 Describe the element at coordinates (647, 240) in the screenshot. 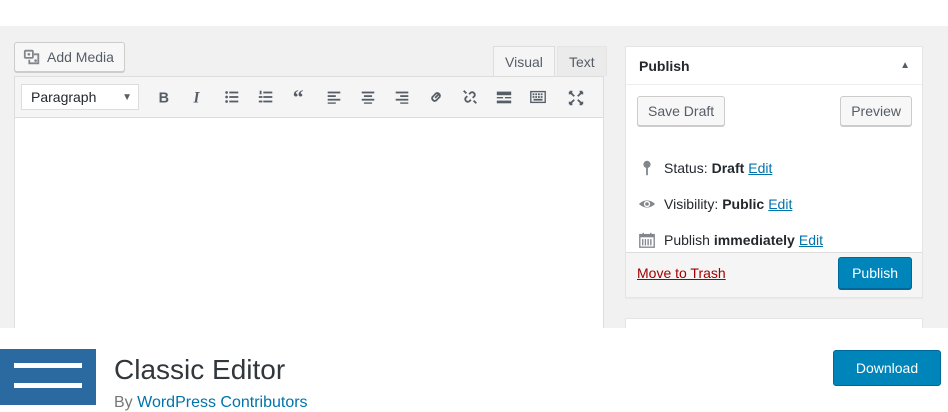

I see `calendar-icon` at that location.